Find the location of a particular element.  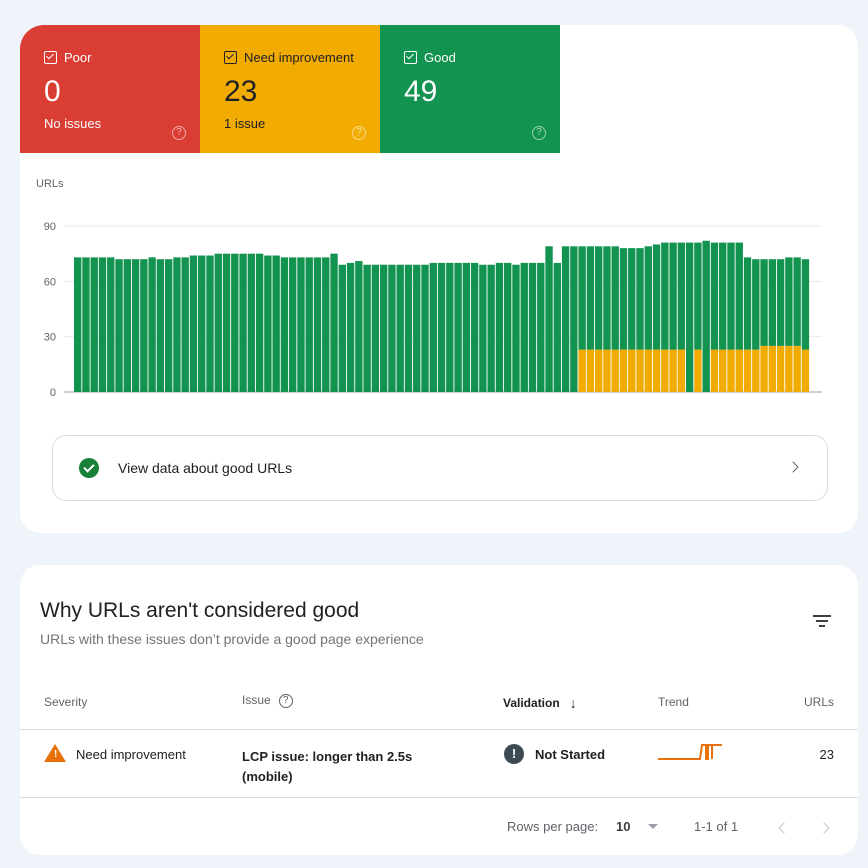

issue-name: LCP issue: longer than 2.5s (mobile) is located at coordinates (327, 767).